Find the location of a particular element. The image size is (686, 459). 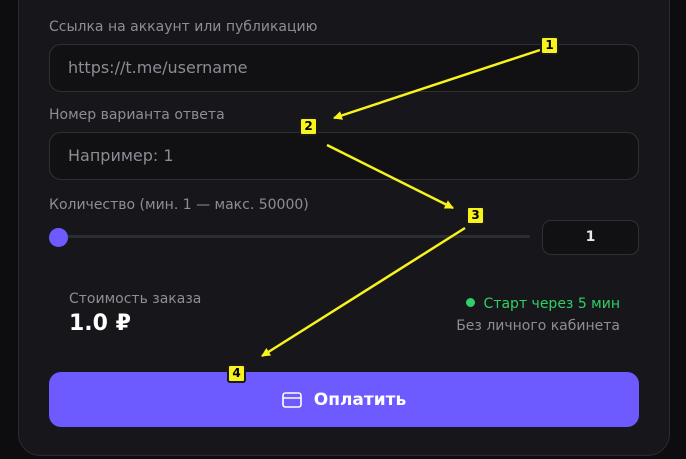

annotation-badge-2: 2 is located at coordinates (308, 126).